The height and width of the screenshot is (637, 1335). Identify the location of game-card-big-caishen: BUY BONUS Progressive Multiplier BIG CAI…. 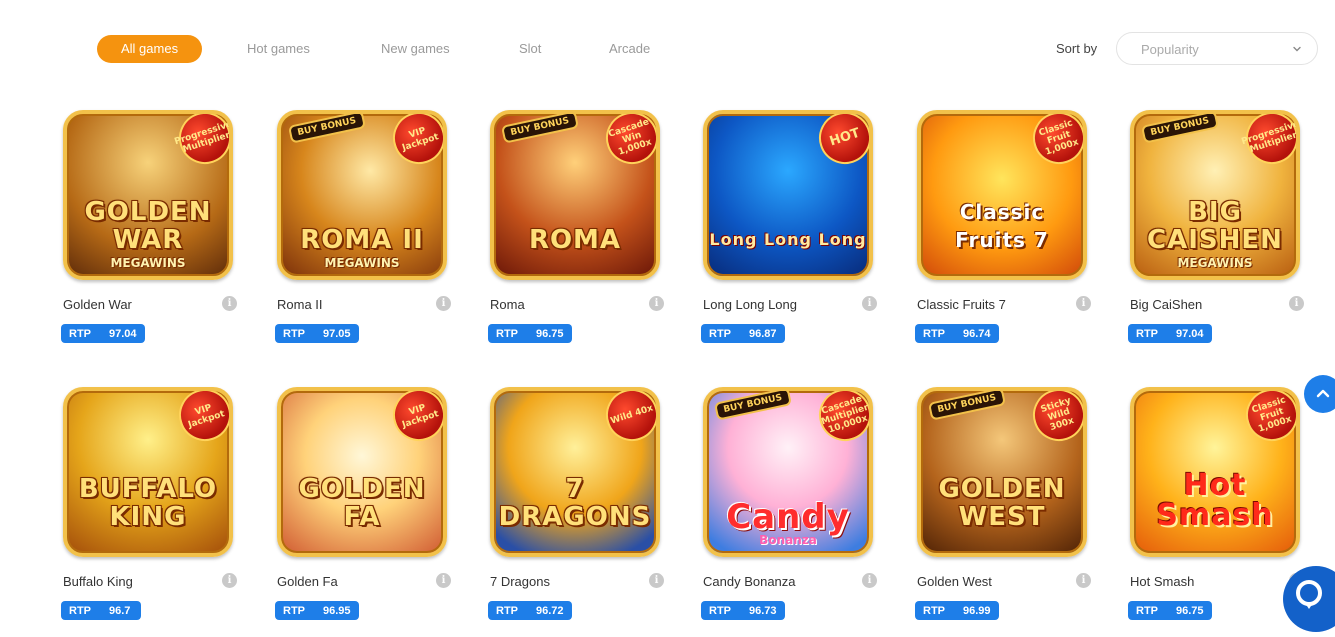
(1216, 235).